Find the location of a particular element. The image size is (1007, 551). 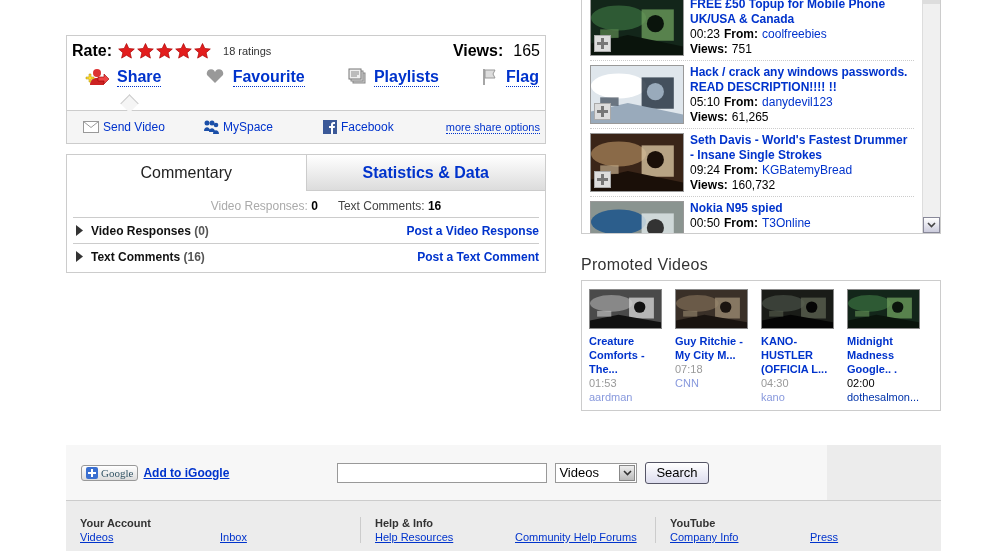

view-count: 61,265 is located at coordinates (750, 117).